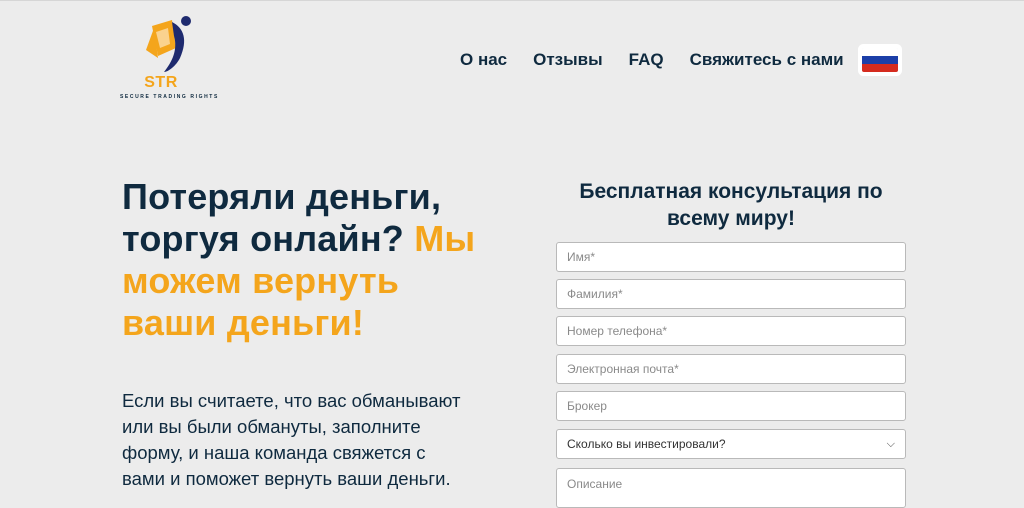 The height and width of the screenshot is (508, 1024). I want to click on form-title: Бесплатная консультация по всему миру!, so click(731, 205).